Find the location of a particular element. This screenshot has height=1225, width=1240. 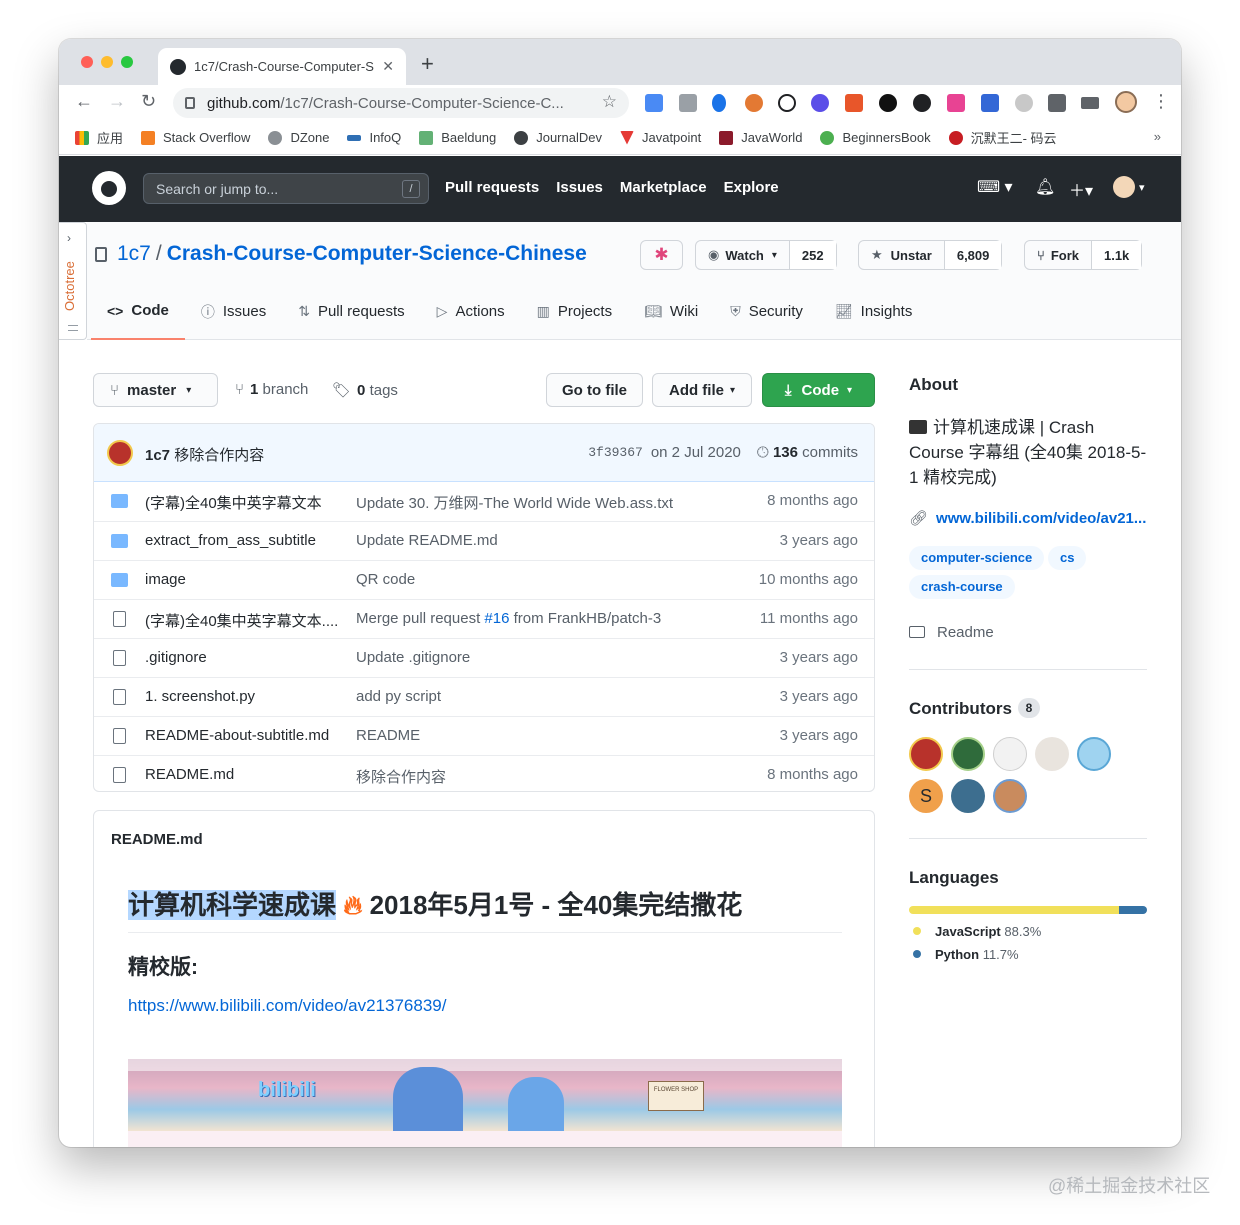

language-javascript: JavaScript 88.3% is located at coordinates (977, 931).